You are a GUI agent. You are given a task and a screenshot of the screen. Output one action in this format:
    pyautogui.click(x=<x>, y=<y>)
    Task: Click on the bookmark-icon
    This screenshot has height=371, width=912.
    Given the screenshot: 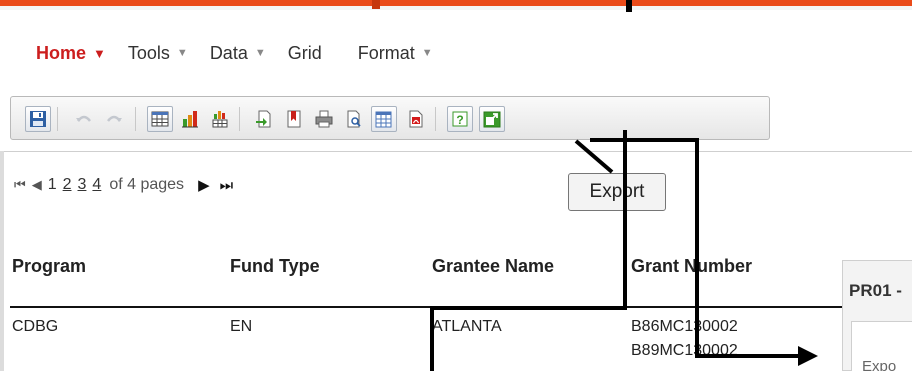 What is the action you would take?
    pyautogui.click(x=294, y=119)
    